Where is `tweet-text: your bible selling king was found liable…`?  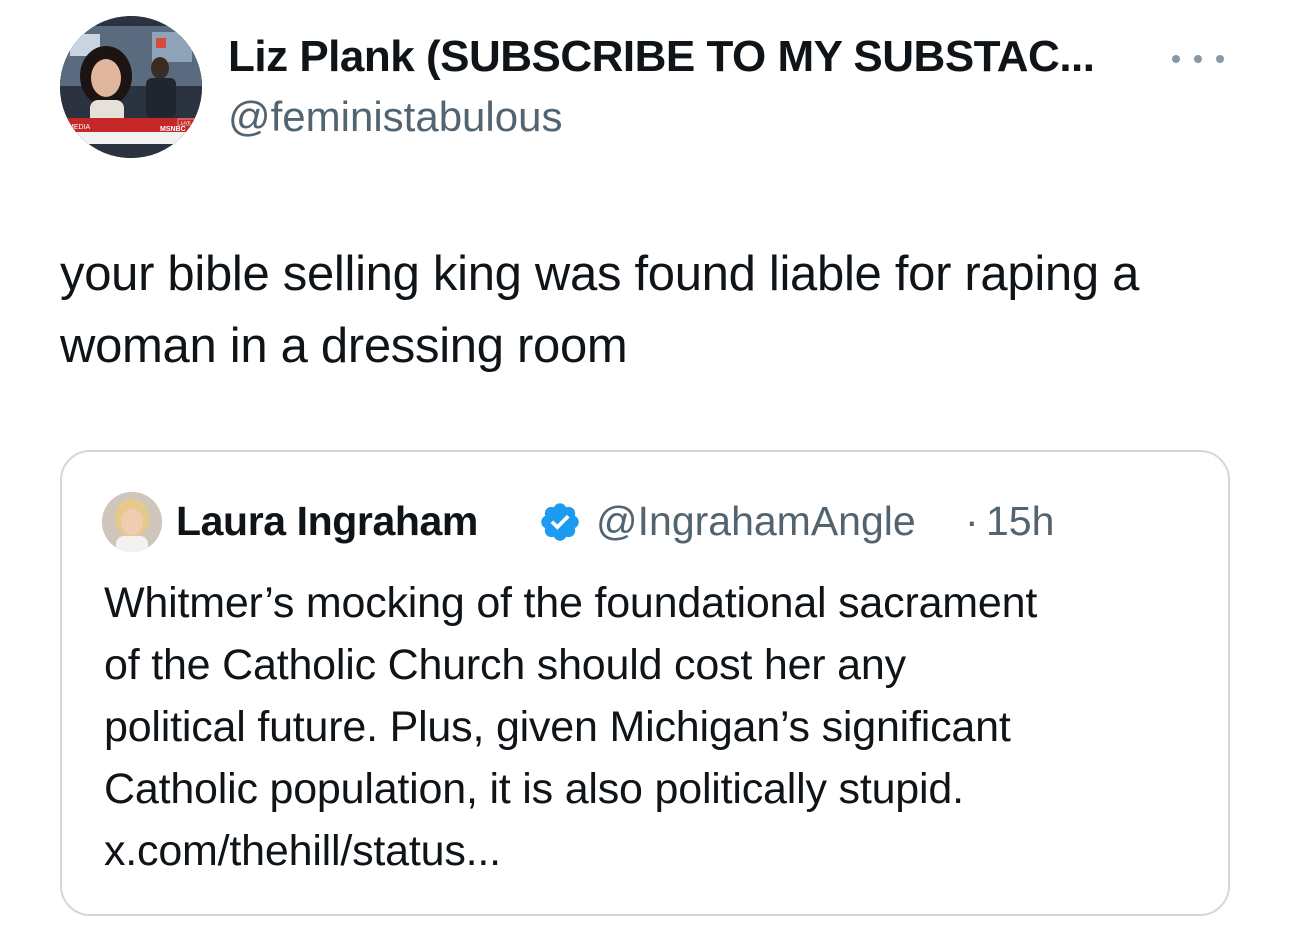
tweet-text: your bible selling king was found liable… is located at coordinates (600, 310).